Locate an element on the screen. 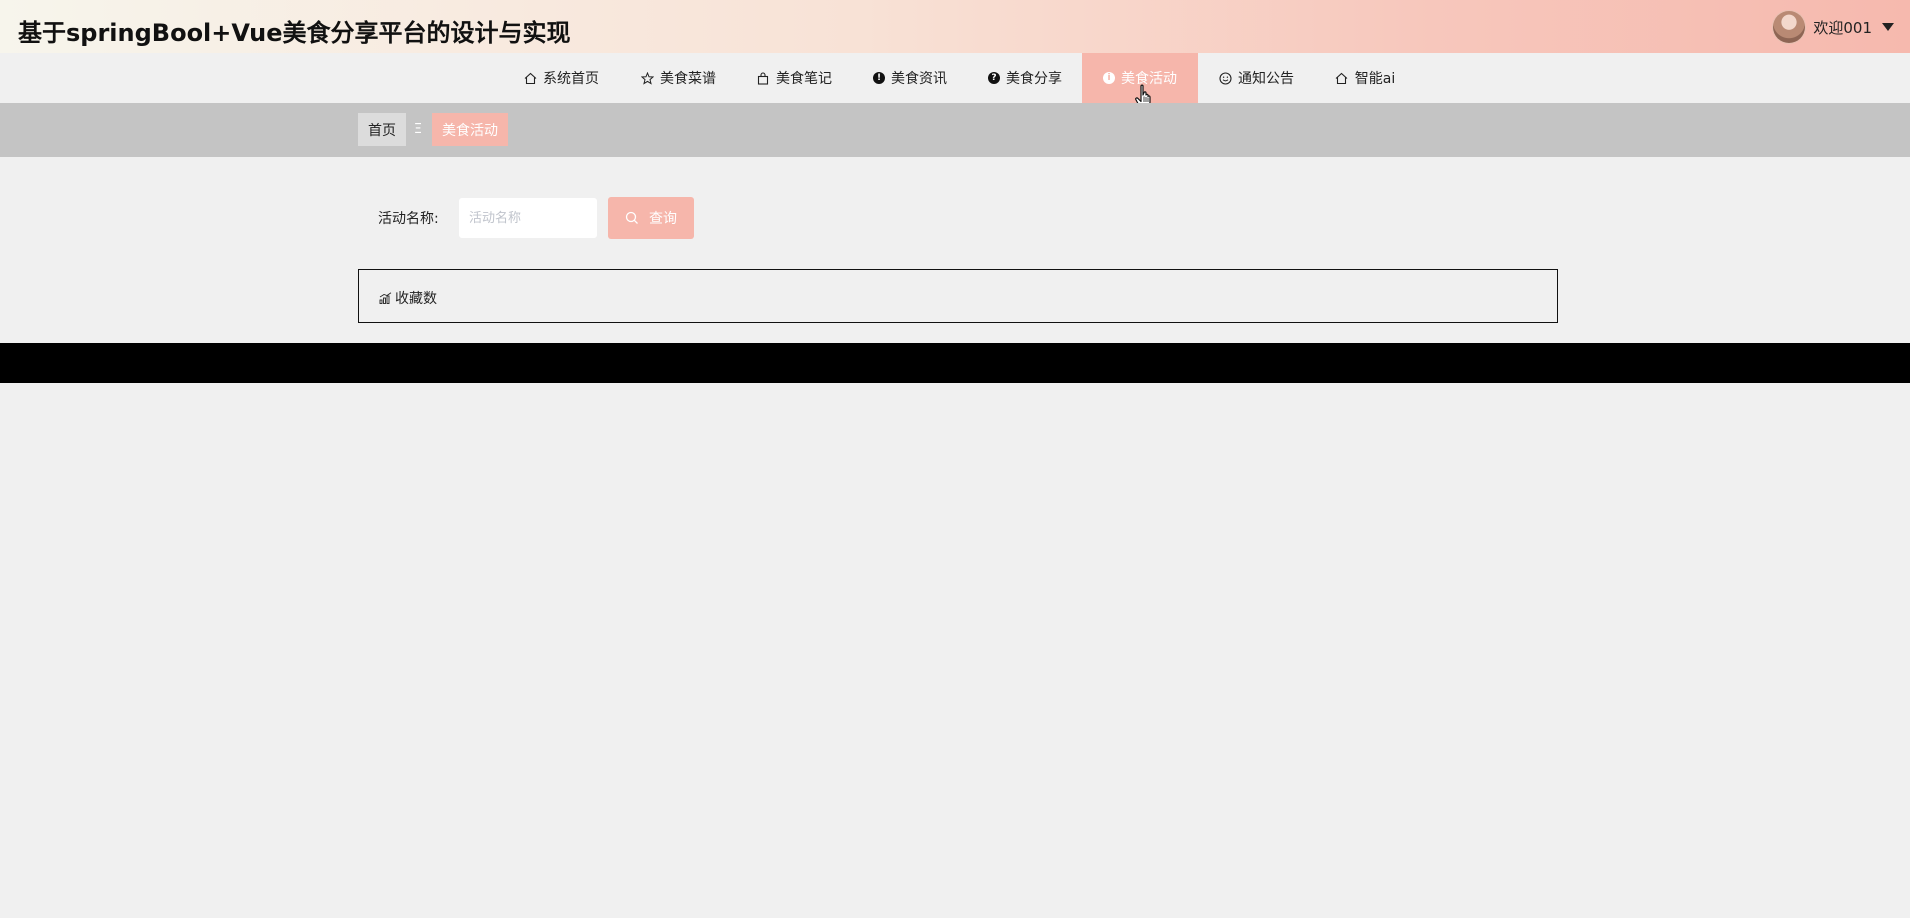  nav-item-label: 系统首页 is located at coordinates (571, 79).